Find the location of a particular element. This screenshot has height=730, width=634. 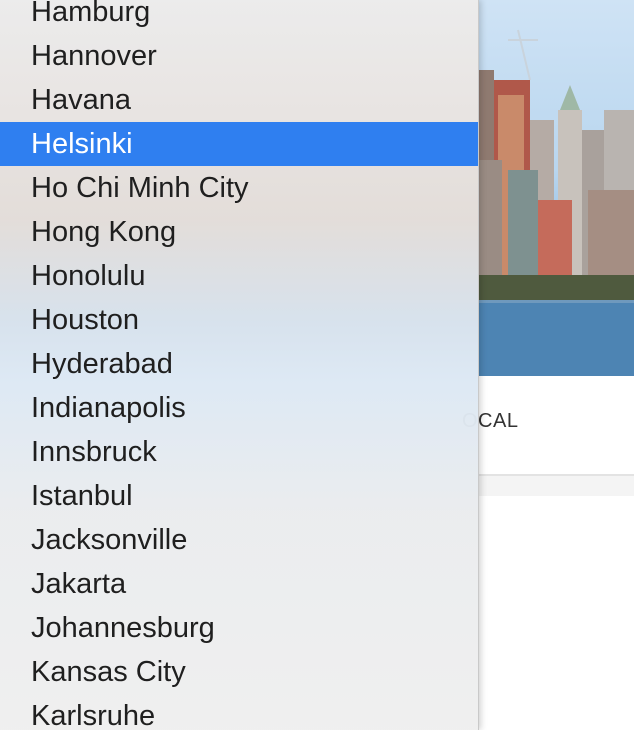

city-skyline-photo is located at coordinates (556, 188).